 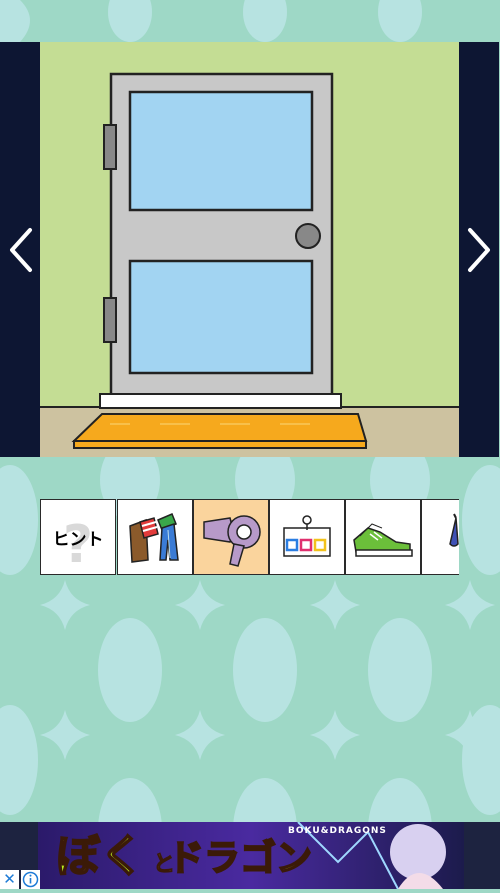 I want to click on ad-close-button: ✕, so click(x=9, y=879).